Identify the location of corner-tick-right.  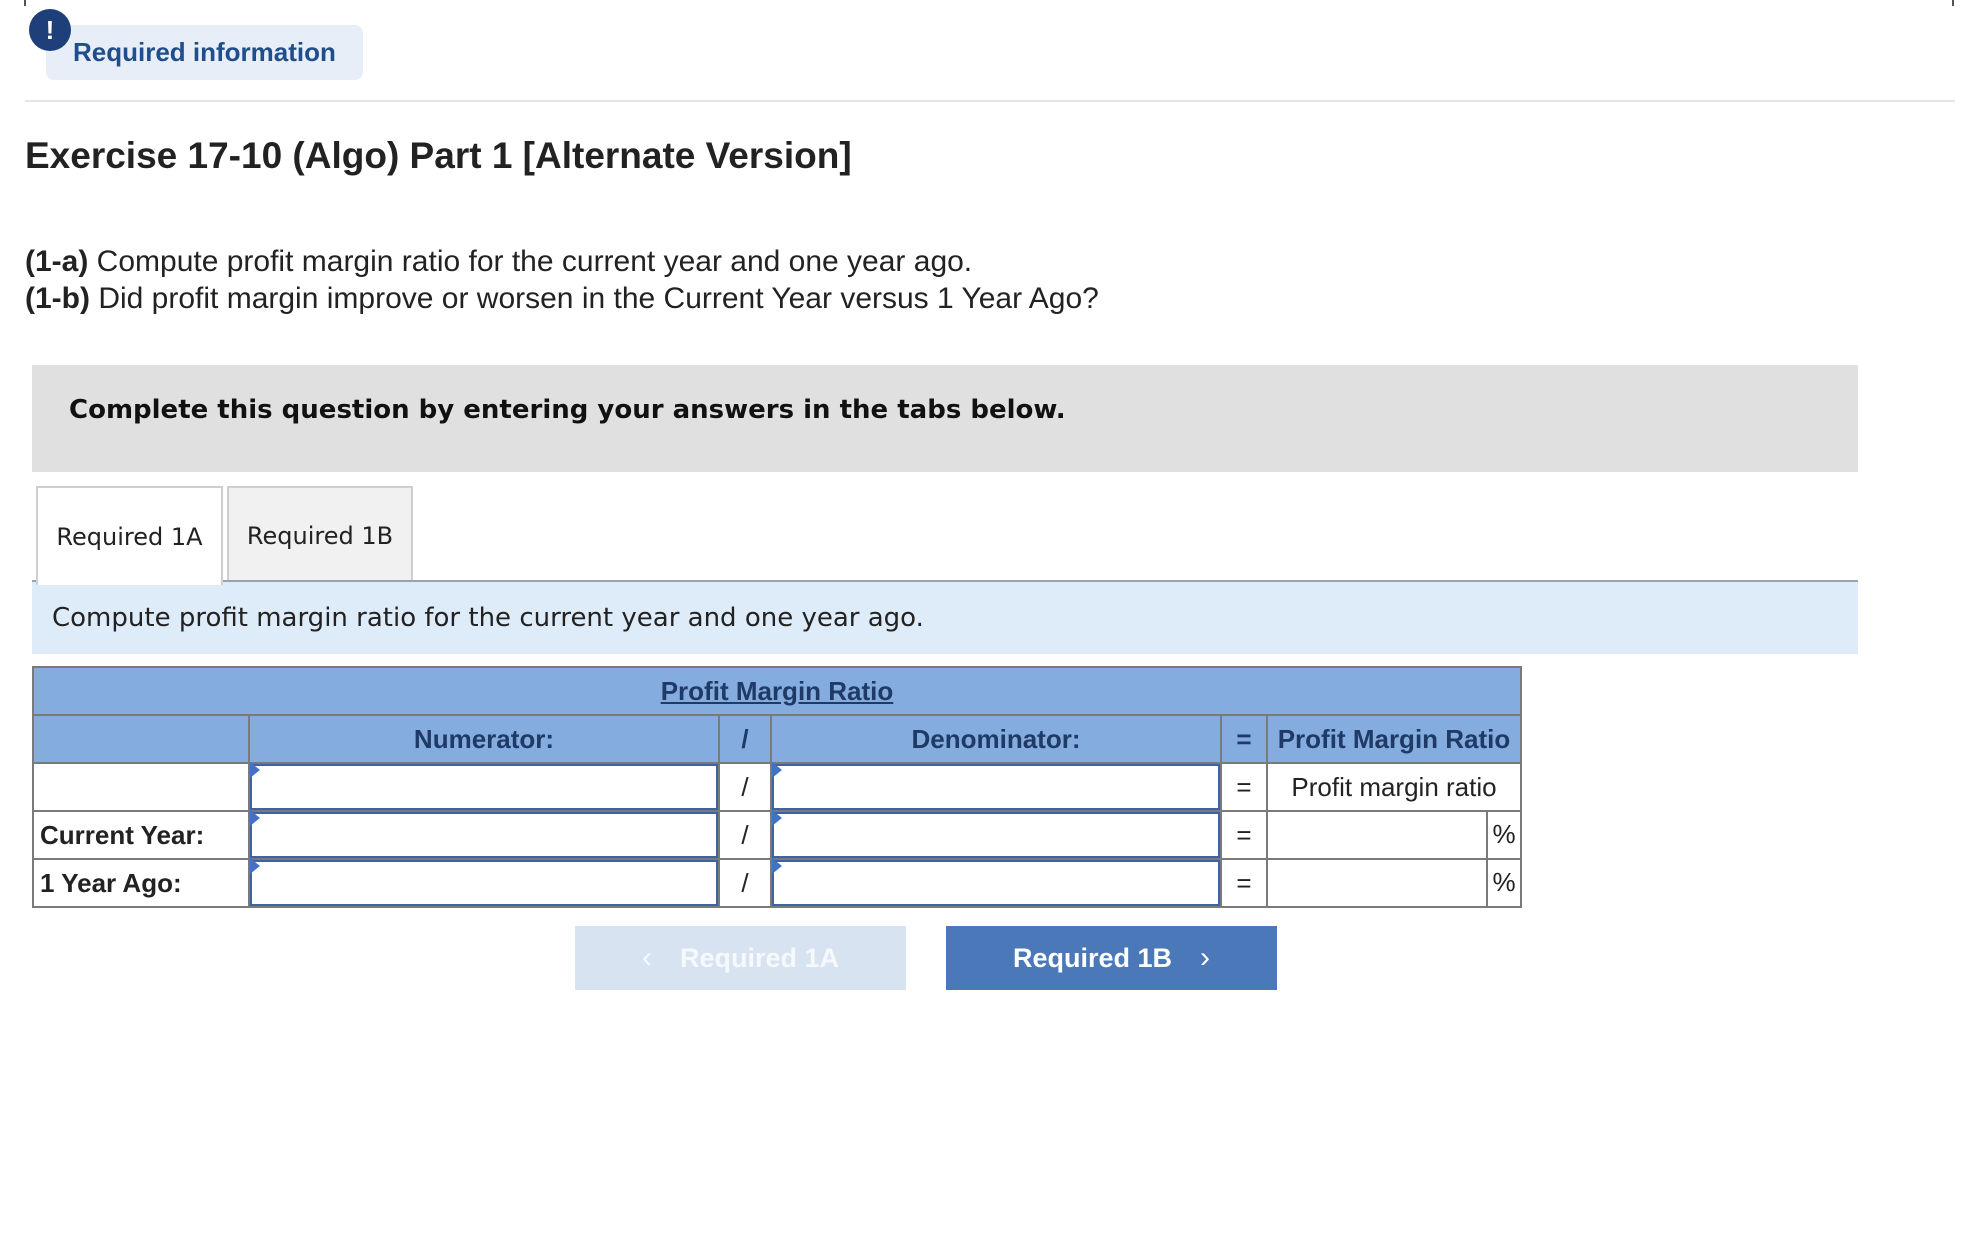
(1953, 3).